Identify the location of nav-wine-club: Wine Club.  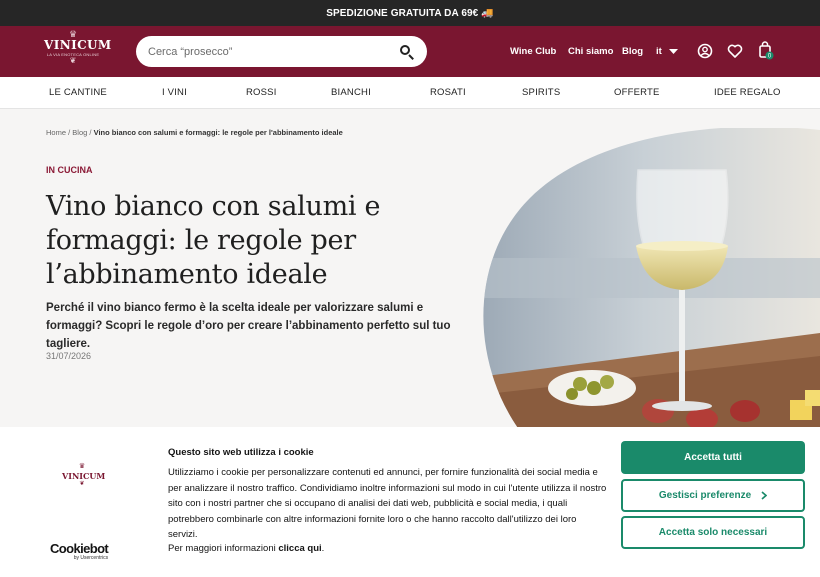
(533, 51).